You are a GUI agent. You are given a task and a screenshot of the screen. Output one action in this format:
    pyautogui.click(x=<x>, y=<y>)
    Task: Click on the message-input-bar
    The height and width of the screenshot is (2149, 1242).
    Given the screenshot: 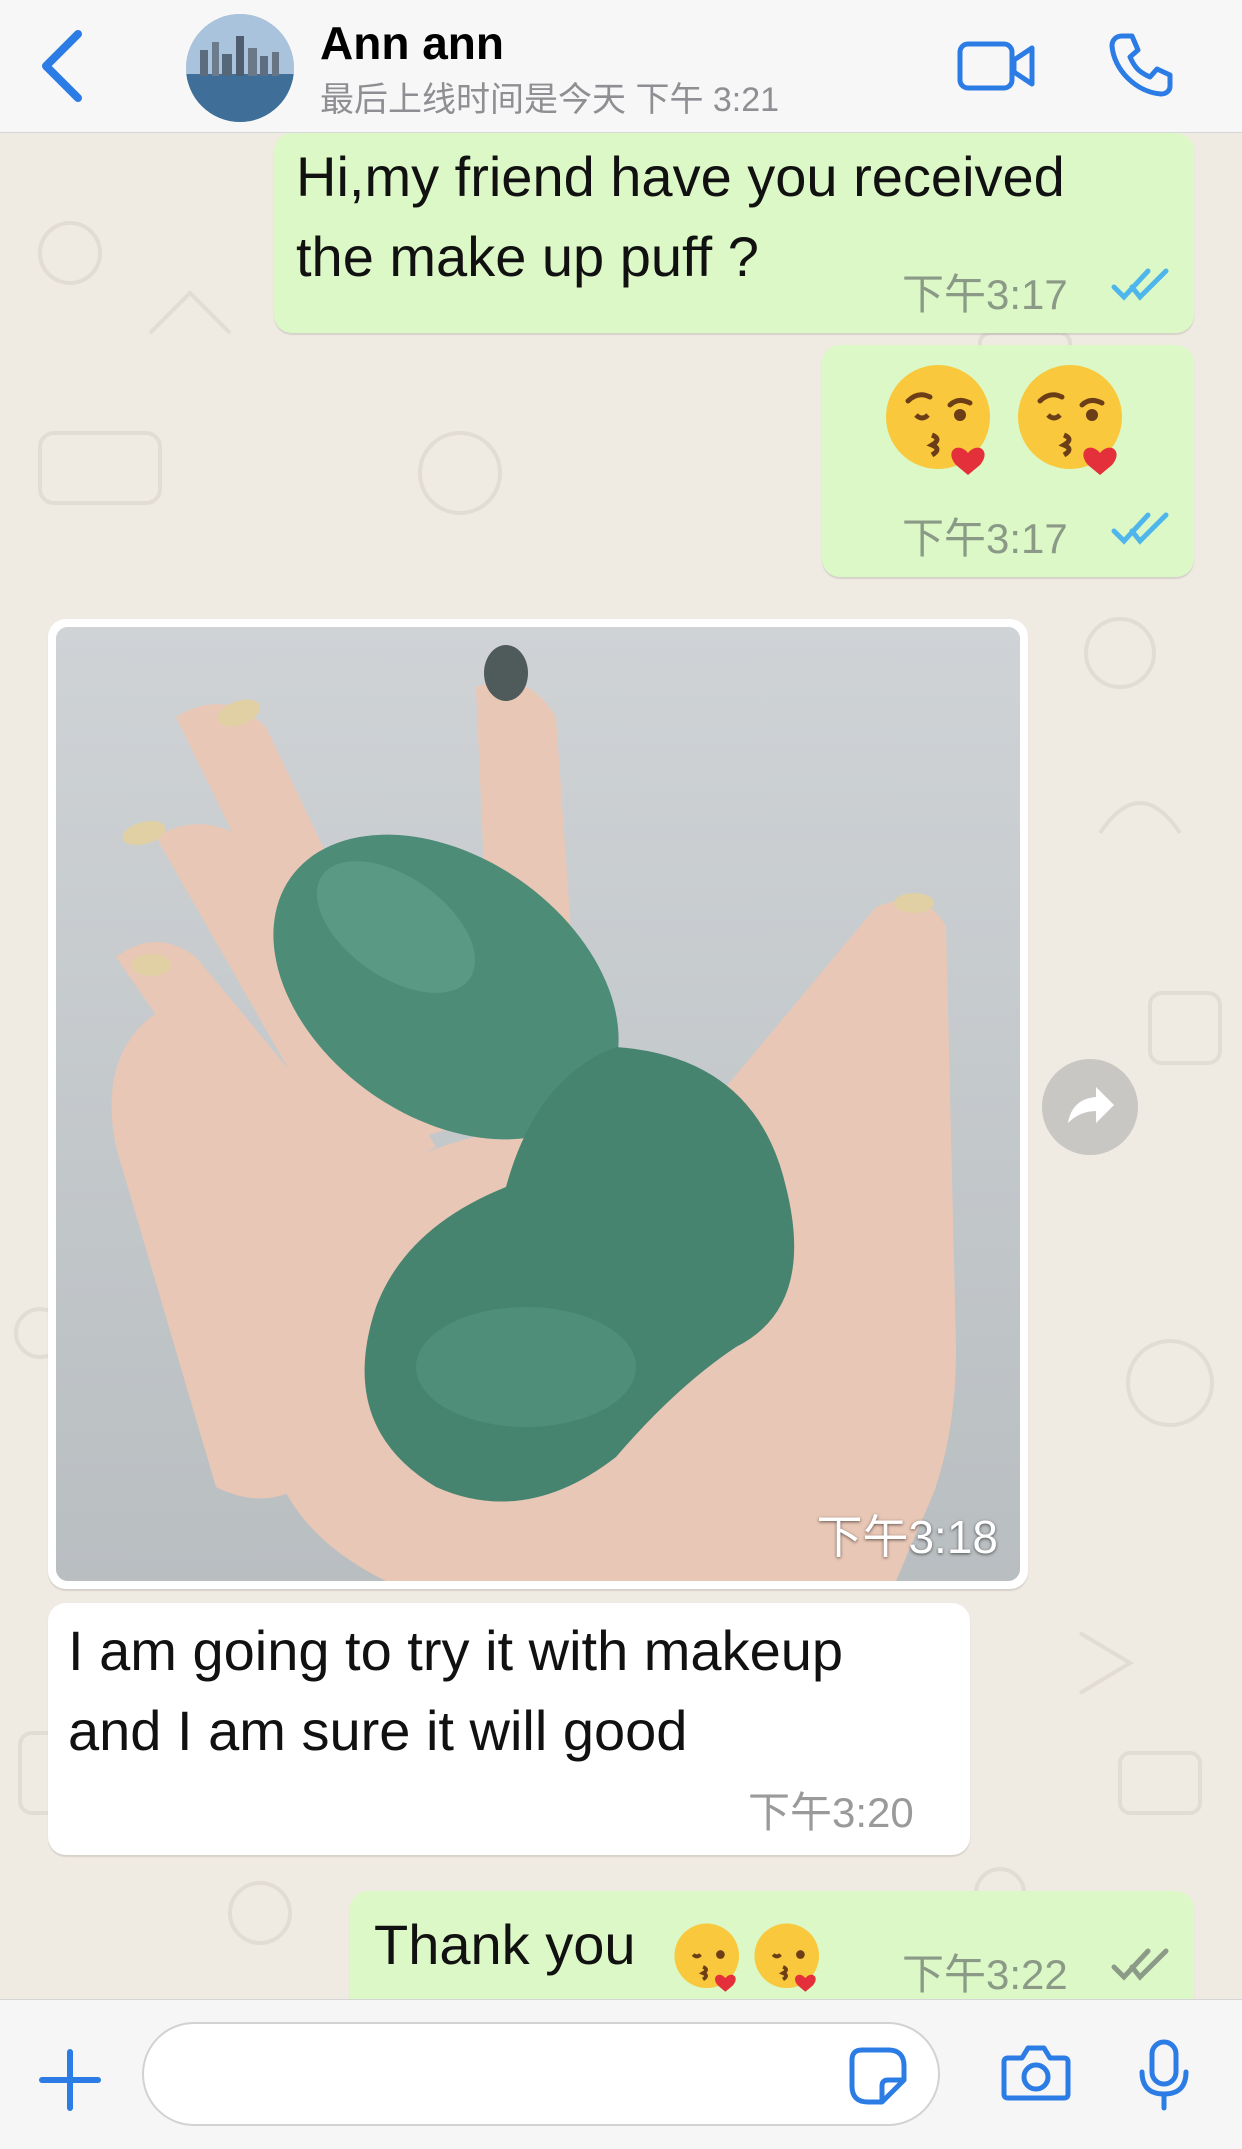 What is the action you would take?
    pyautogui.click(x=621, y=2074)
    